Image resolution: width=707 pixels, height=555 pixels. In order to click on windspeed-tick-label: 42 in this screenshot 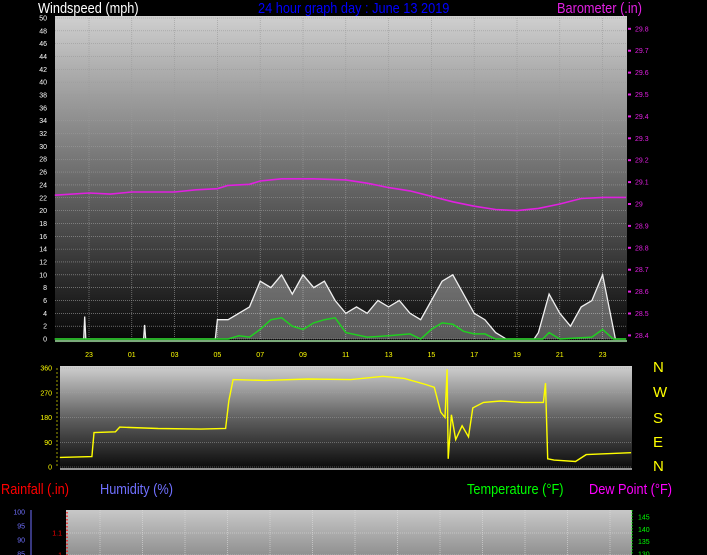, I will do `click(43, 70)`.